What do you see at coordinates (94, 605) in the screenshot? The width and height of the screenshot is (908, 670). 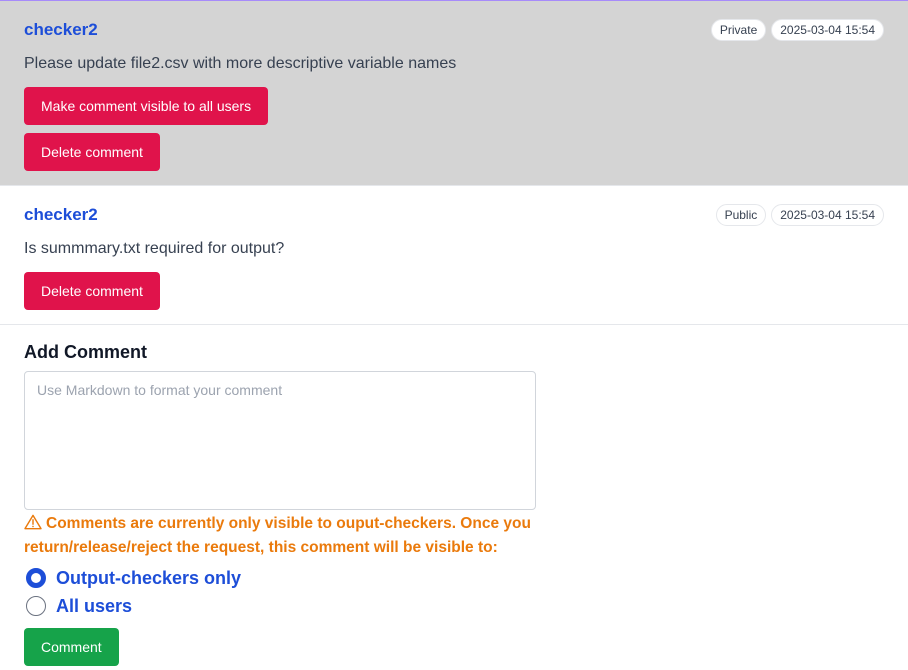 I see `radio-label: All users` at bounding box center [94, 605].